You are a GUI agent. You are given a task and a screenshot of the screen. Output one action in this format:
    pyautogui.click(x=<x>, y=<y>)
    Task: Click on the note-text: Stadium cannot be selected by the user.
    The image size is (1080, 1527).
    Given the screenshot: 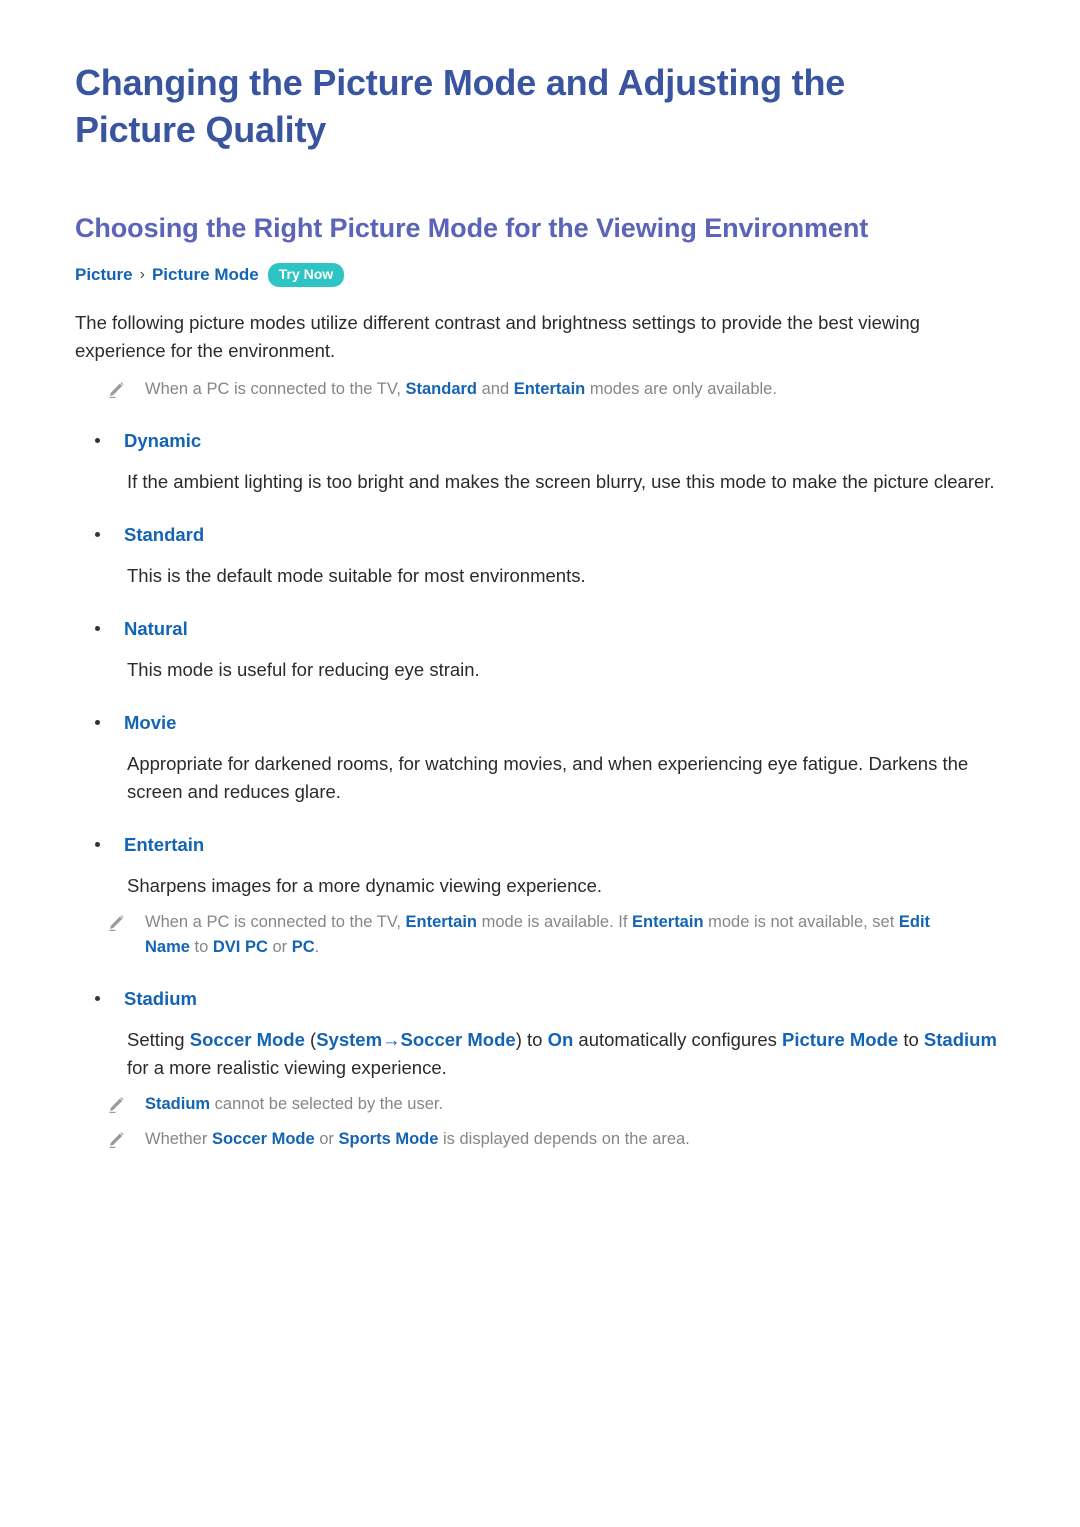 What is the action you would take?
    pyautogui.click(x=294, y=1104)
    